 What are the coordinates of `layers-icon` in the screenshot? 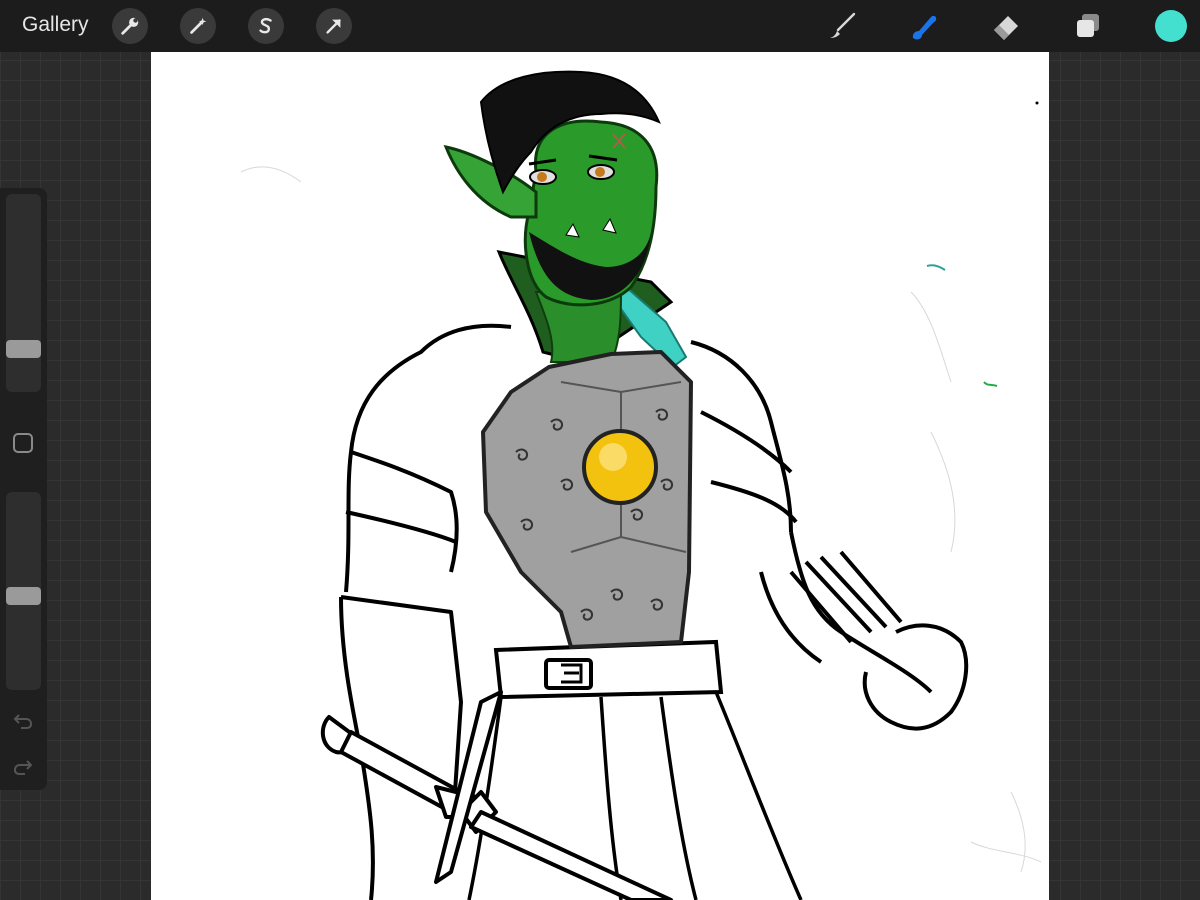 It's located at (1088, 25).